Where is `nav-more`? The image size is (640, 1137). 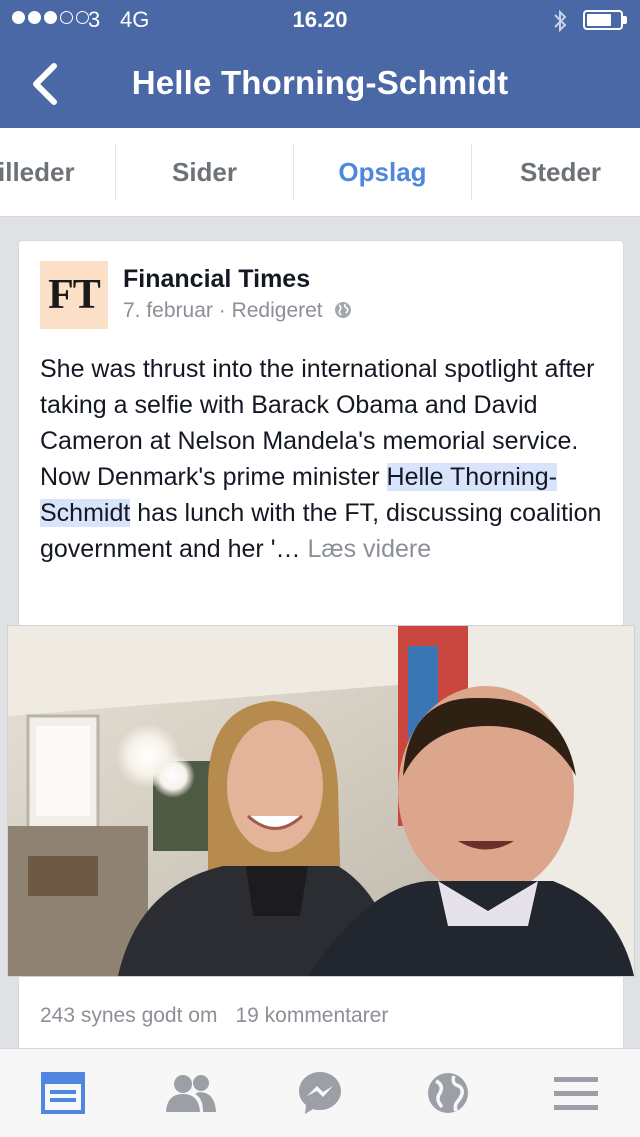
nav-more is located at coordinates (576, 1093).